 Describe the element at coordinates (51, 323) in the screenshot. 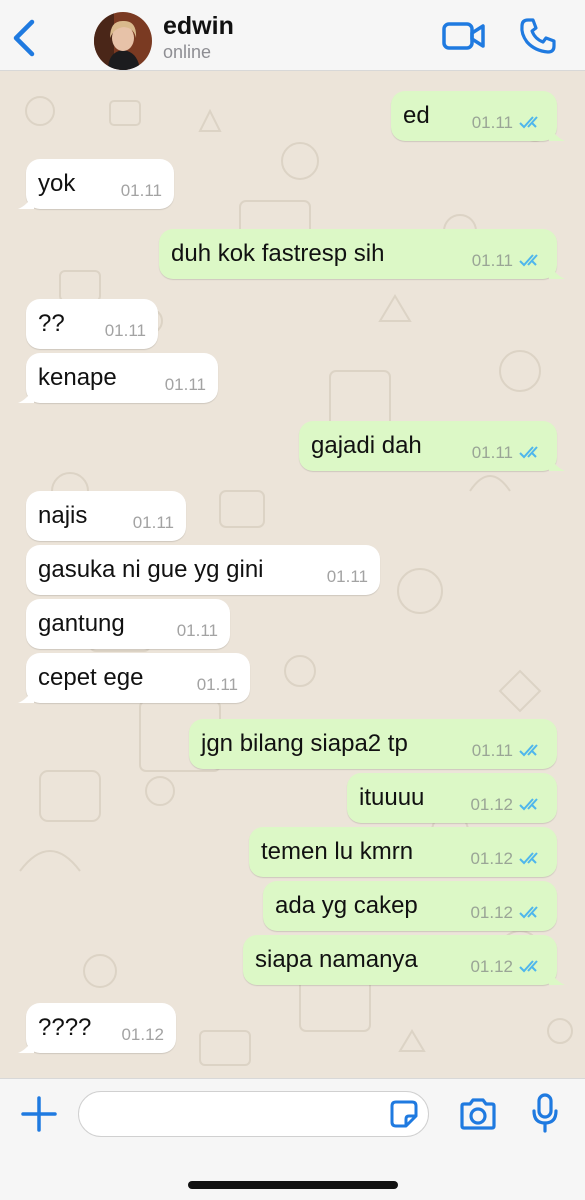

I see `message-text: ??` at that location.